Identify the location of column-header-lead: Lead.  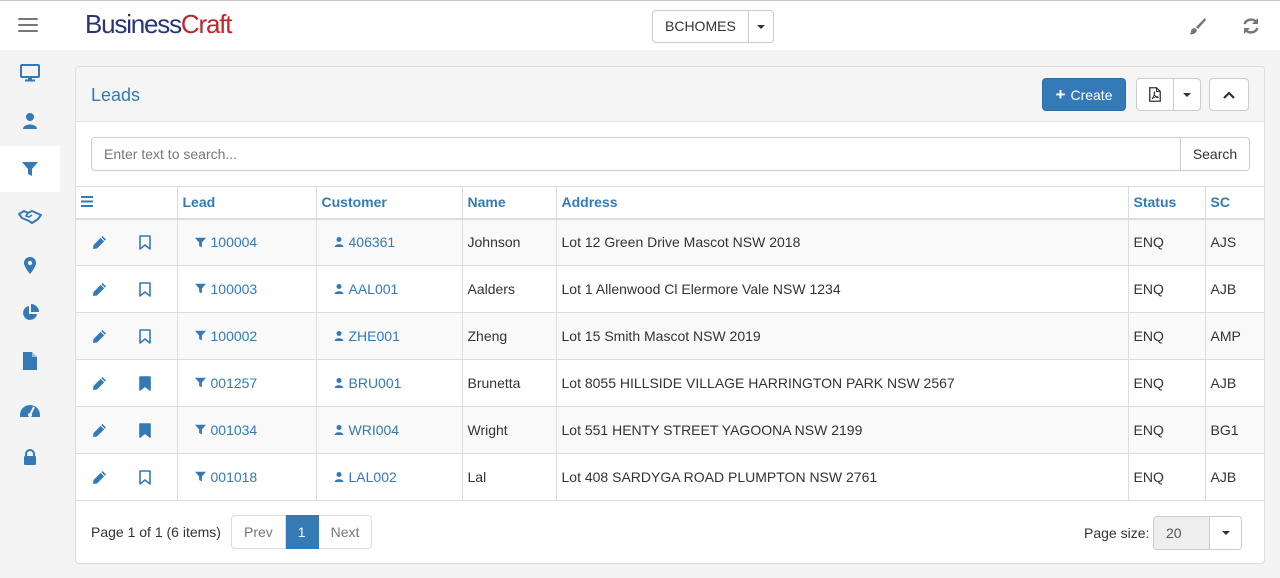
(246, 203).